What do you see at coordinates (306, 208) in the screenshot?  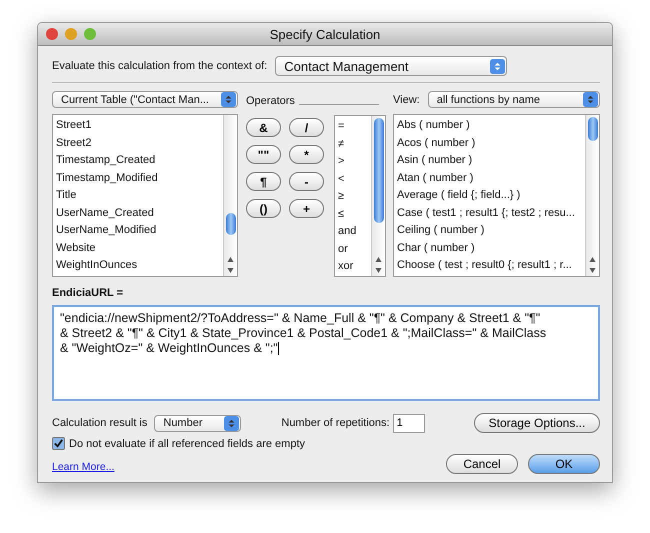 I see `operator-button: +` at bounding box center [306, 208].